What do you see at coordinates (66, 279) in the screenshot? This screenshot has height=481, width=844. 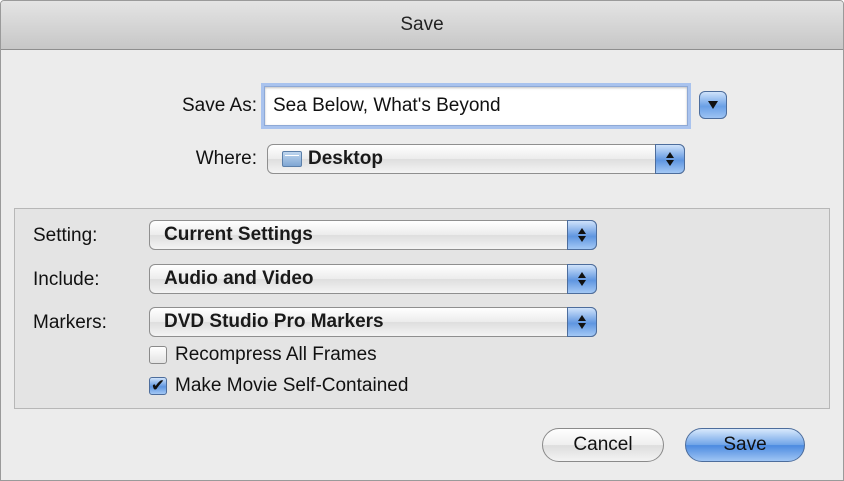 I see `include-label: Include:` at bounding box center [66, 279].